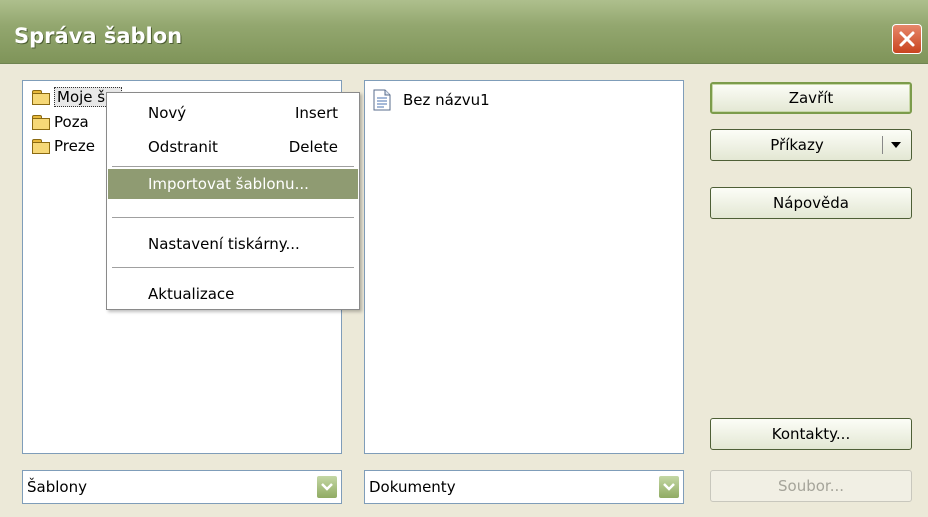  Describe the element at coordinates (167, 113) in the screenshot. I see `menu-item-label: Nový` at that location.